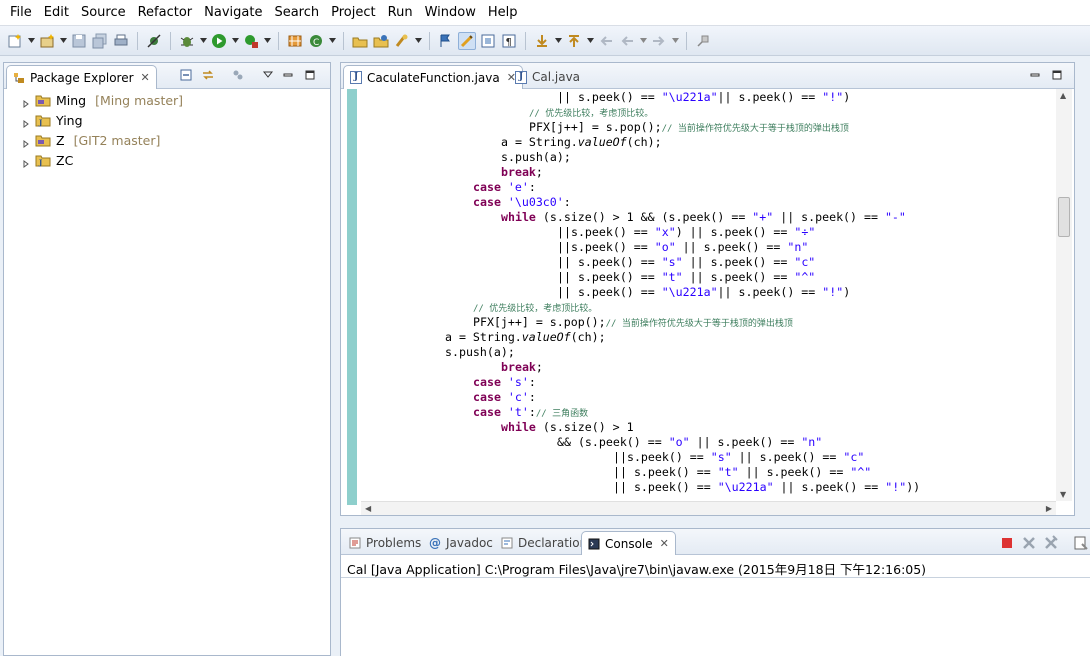  I want to click on scroll-right-icon: ▶, so click(1049, 508).